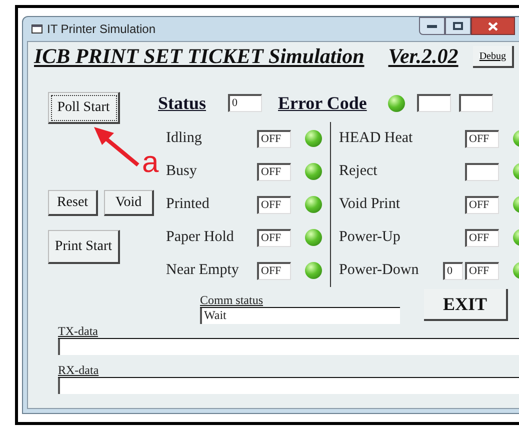  Describe the element at coordinates (493, 57) in the screenshot. I see `debug-button: Debug` at that location.